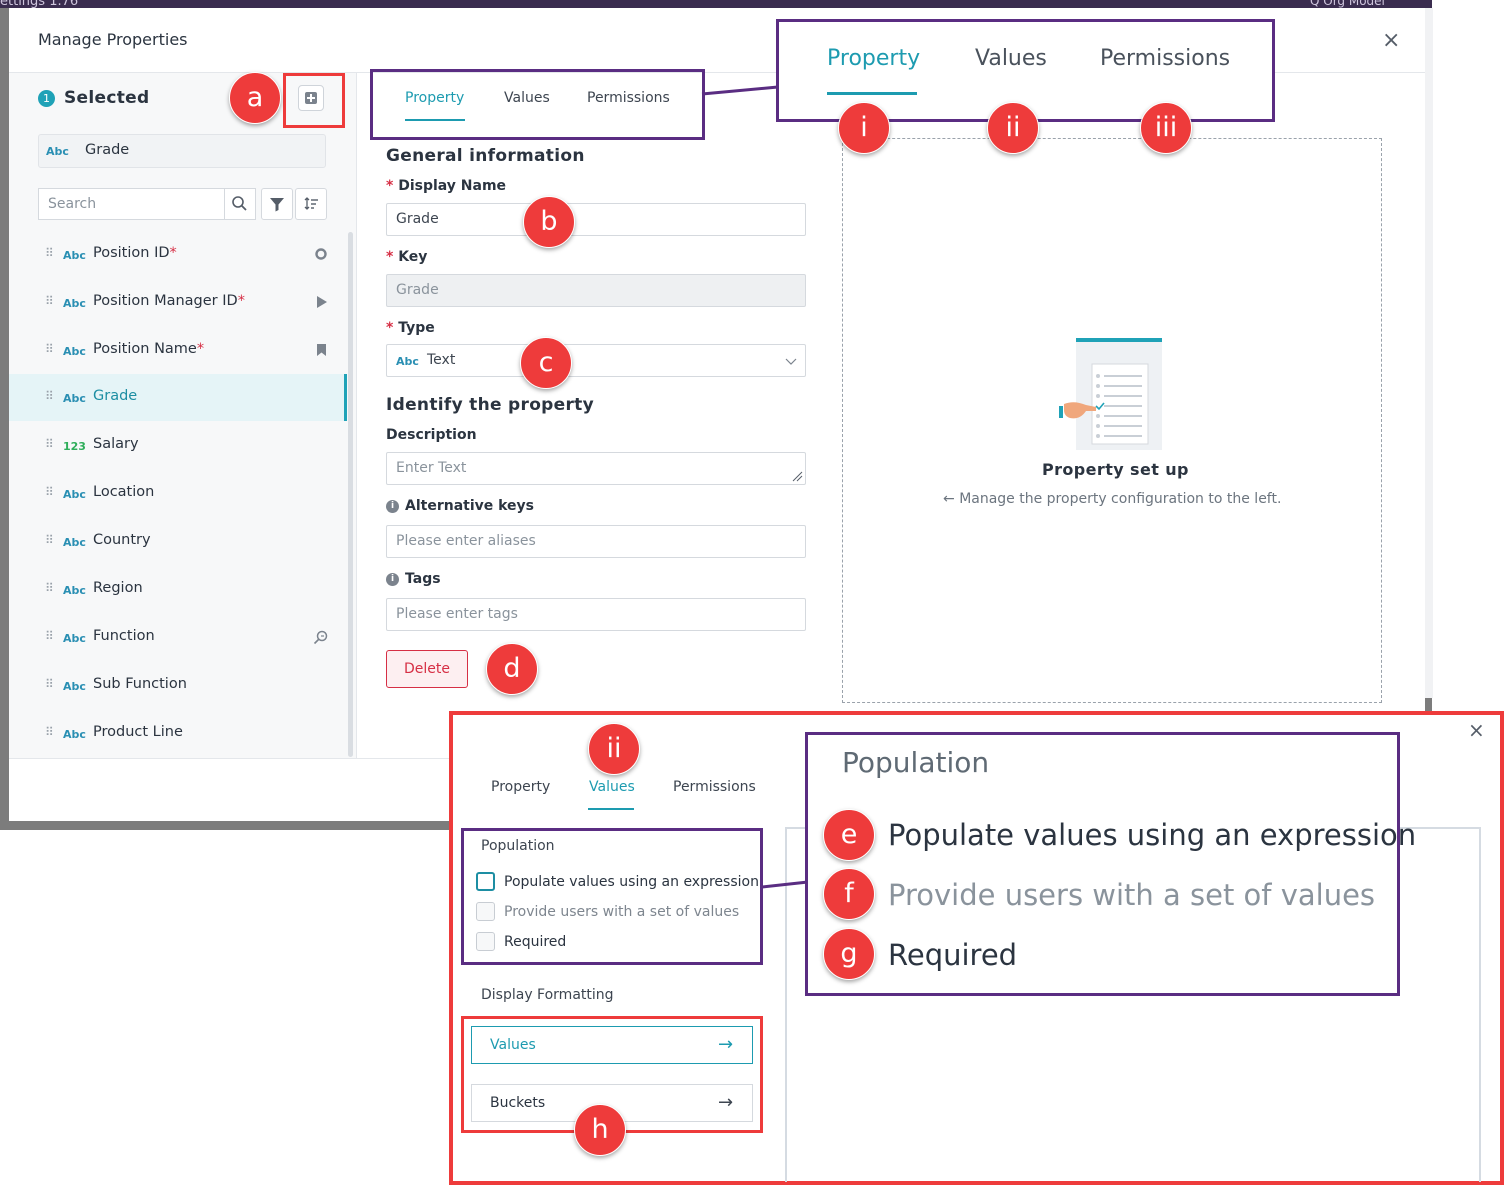 The width and height of the screenshot is (1506, 1187). I want to click on search-icon, so click(239, 203).